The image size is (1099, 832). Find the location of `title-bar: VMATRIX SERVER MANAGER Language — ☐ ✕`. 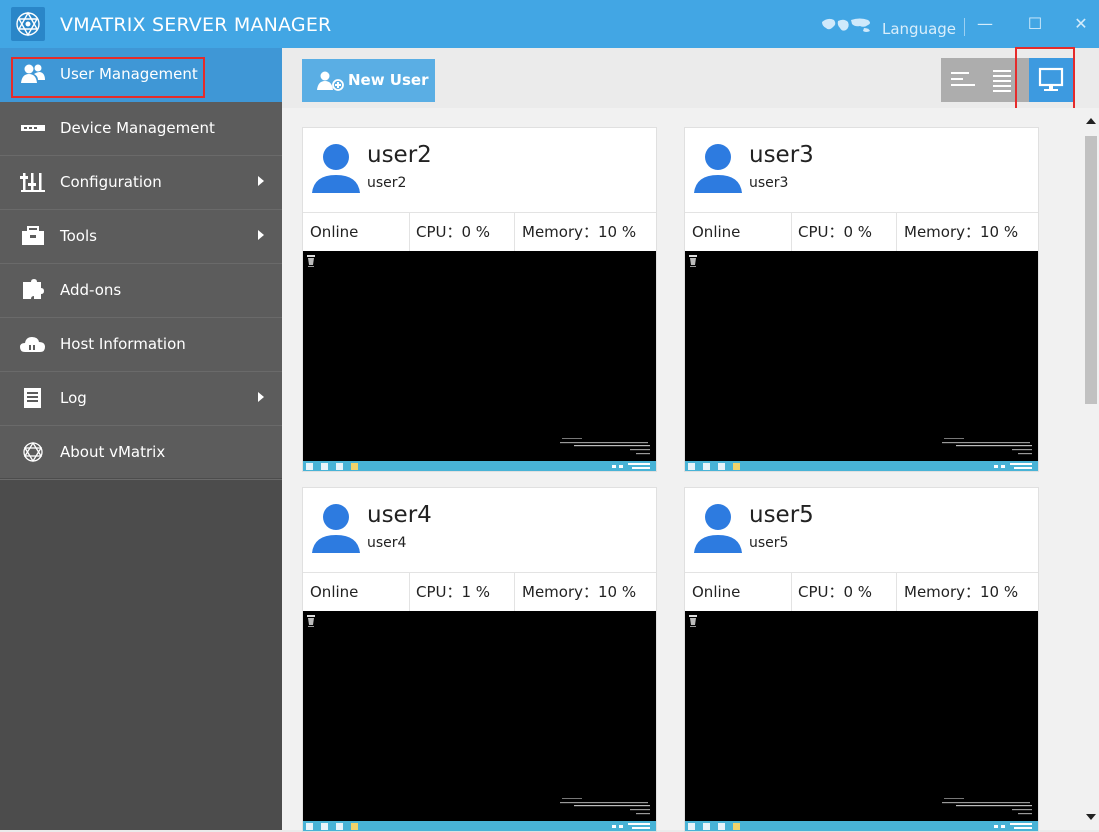

title-bar: VMATRIX SERVER MANAGER Language — ☐ ✕ is located at coordinates (549, 24).